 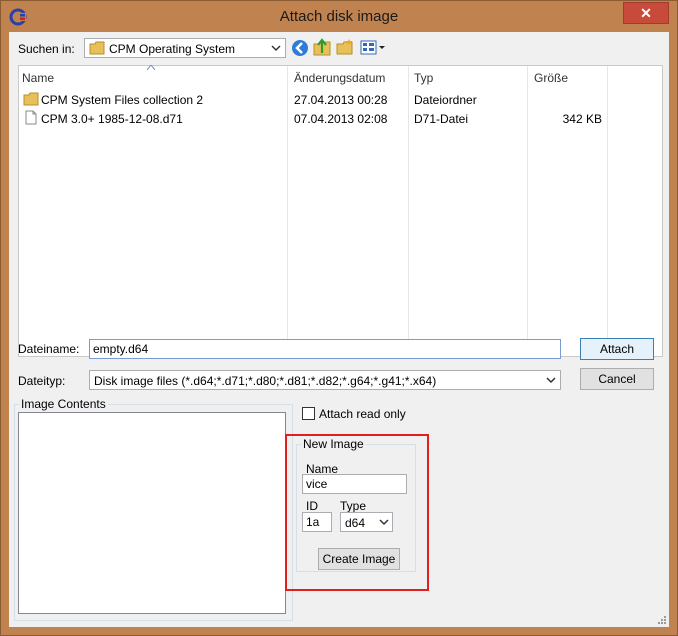 What do you see at coordinates (617, 349) in the screenshot?
I see `attach-button: Attach` at bounding box center [617, 349].